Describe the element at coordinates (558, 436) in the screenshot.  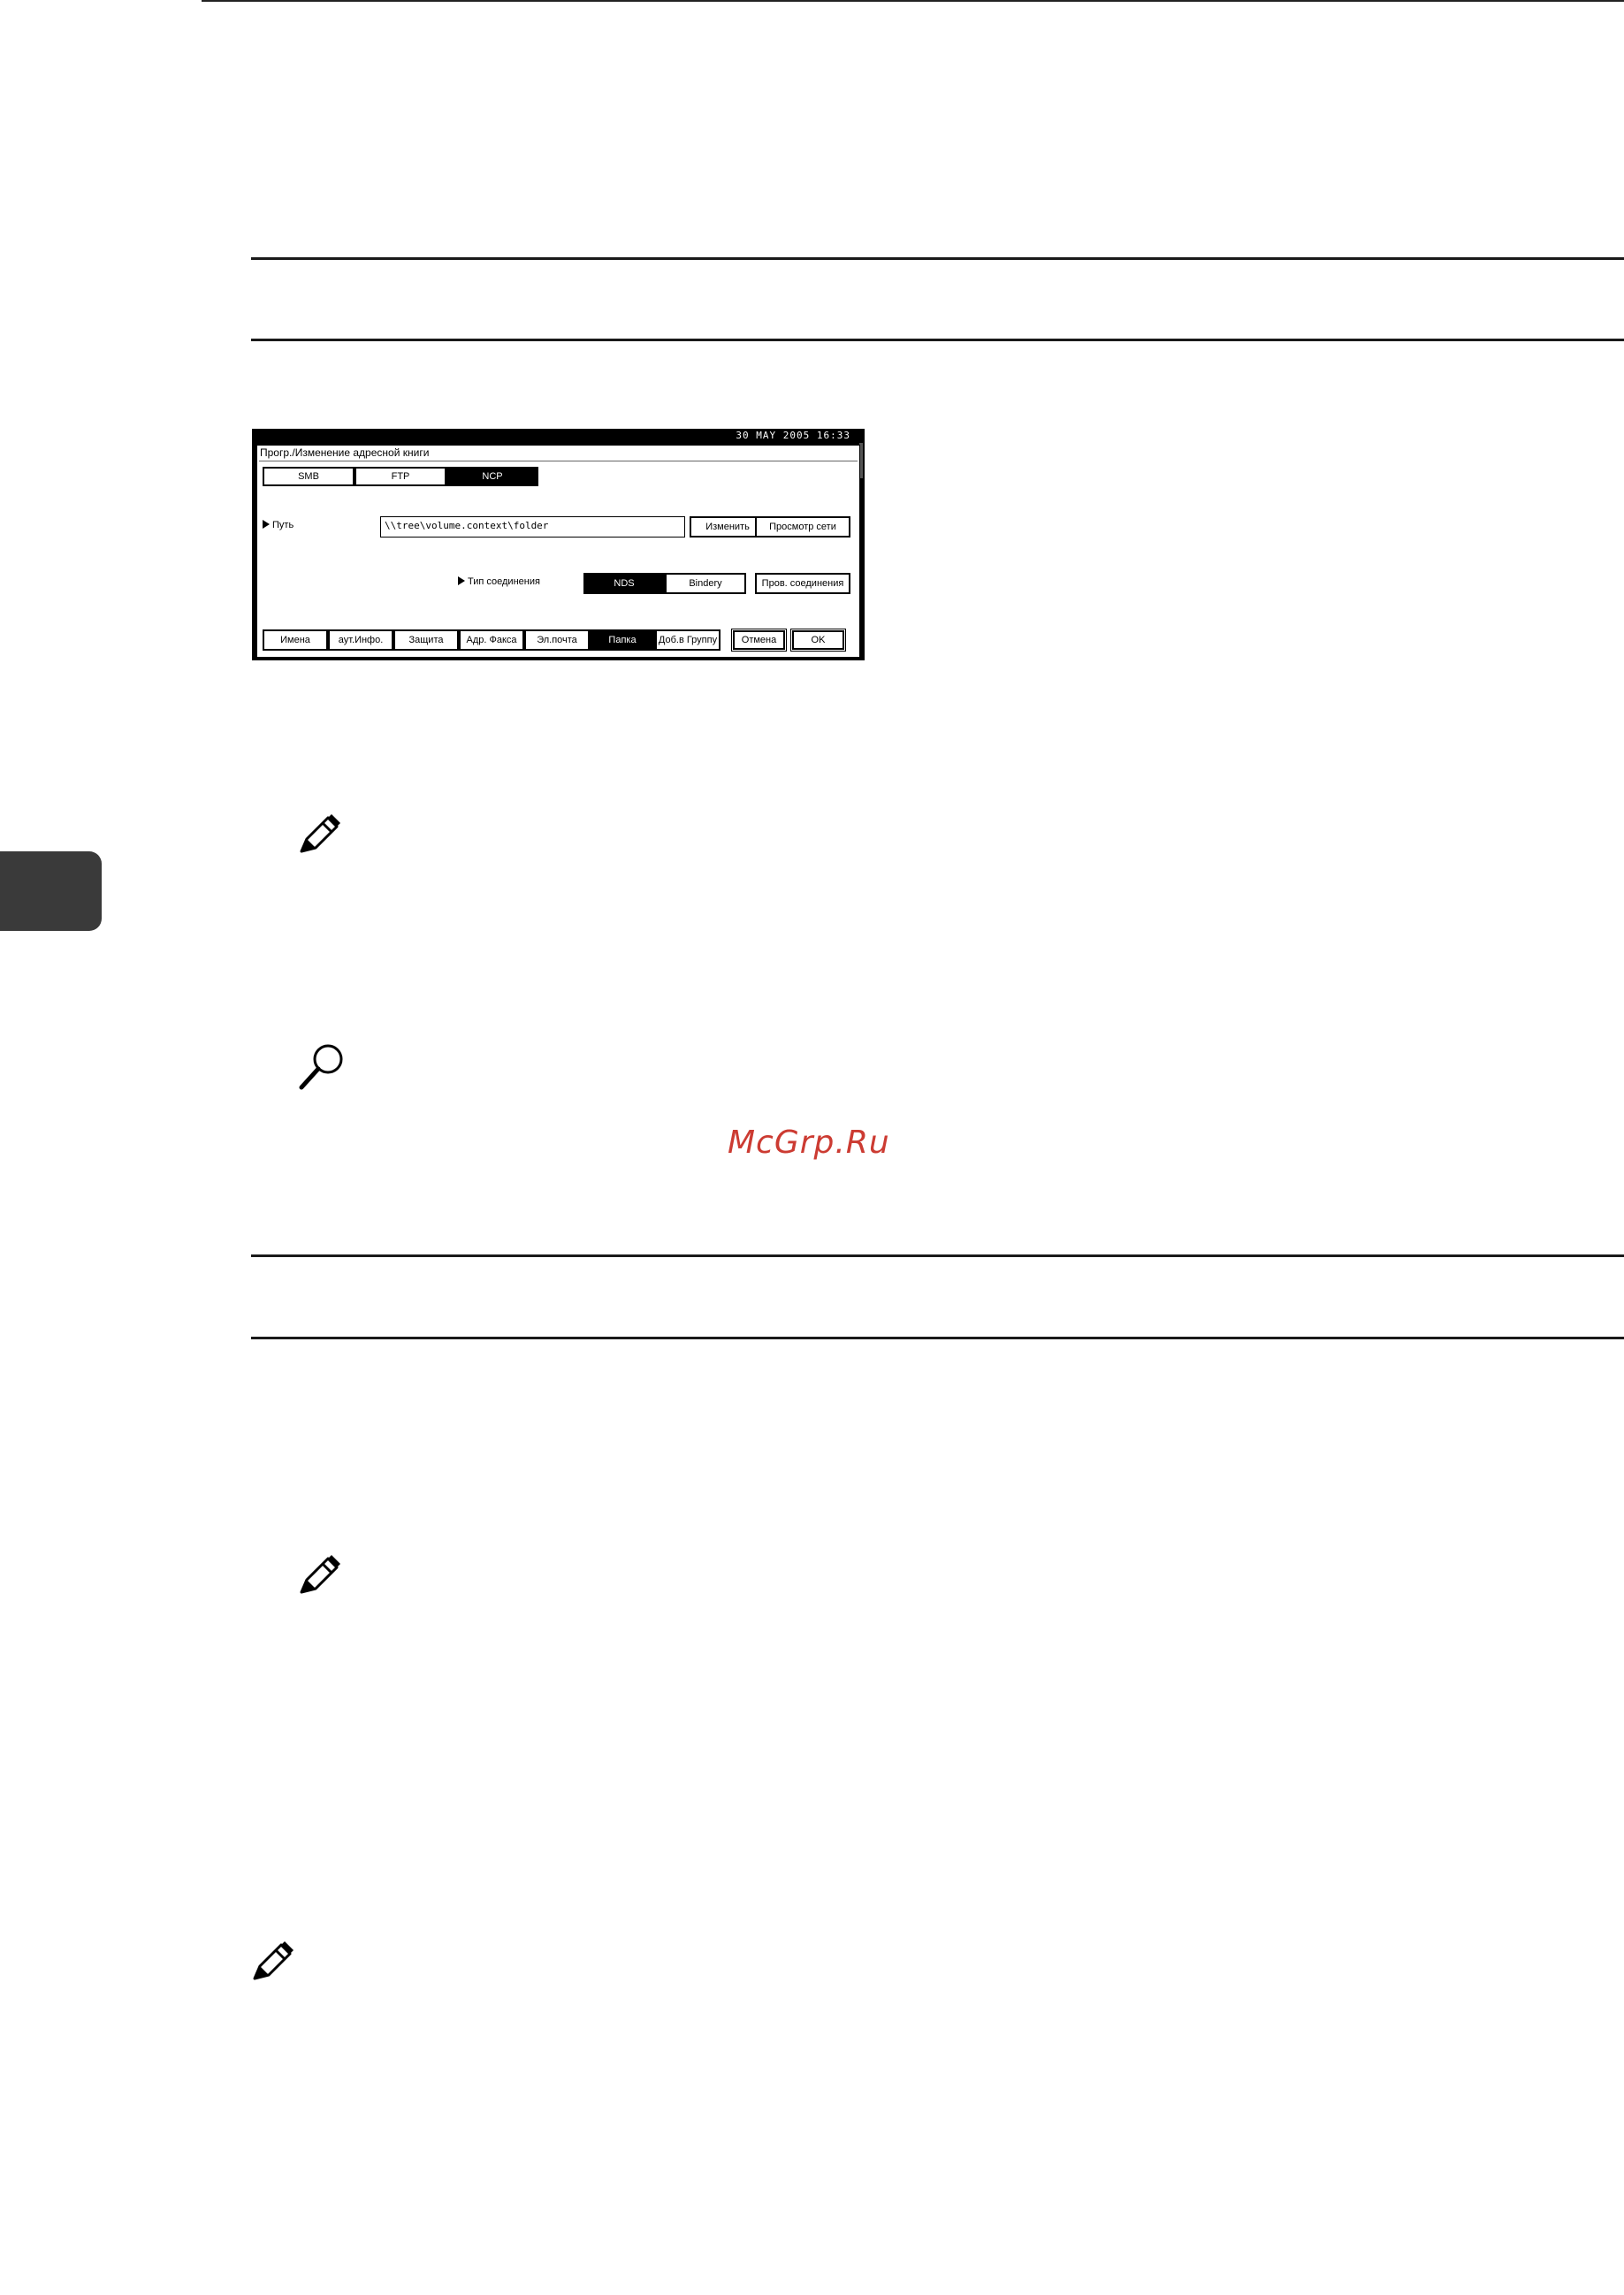
I see `panel-status-bar: 30 MAY 2005 16:33` at that location.